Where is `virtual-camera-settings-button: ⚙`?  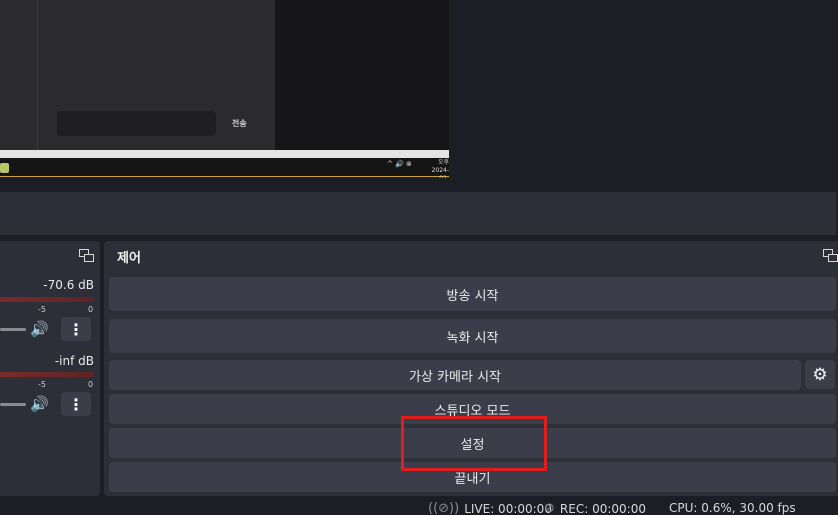
virtual-camera-settings-button: ⚙ is located at coordinates (820, 374).